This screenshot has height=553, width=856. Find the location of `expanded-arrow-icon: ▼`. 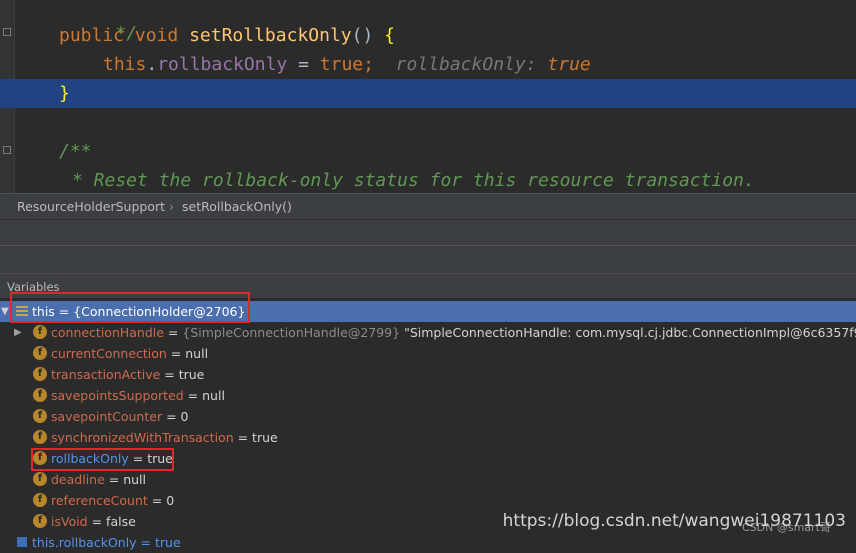

expanded-arrow-icon: ▼ is located at coordinates (5, 311).